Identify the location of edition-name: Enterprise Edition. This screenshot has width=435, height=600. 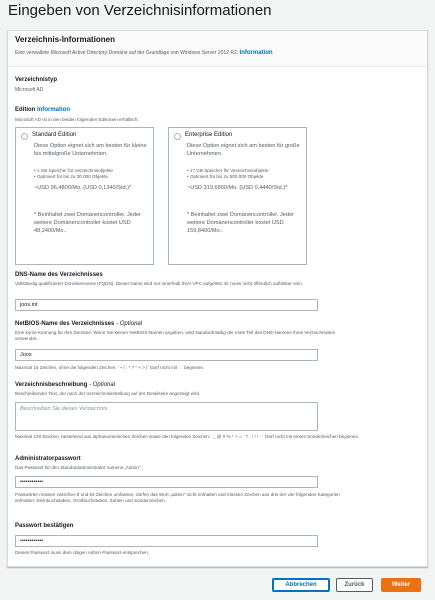
(209, 135).